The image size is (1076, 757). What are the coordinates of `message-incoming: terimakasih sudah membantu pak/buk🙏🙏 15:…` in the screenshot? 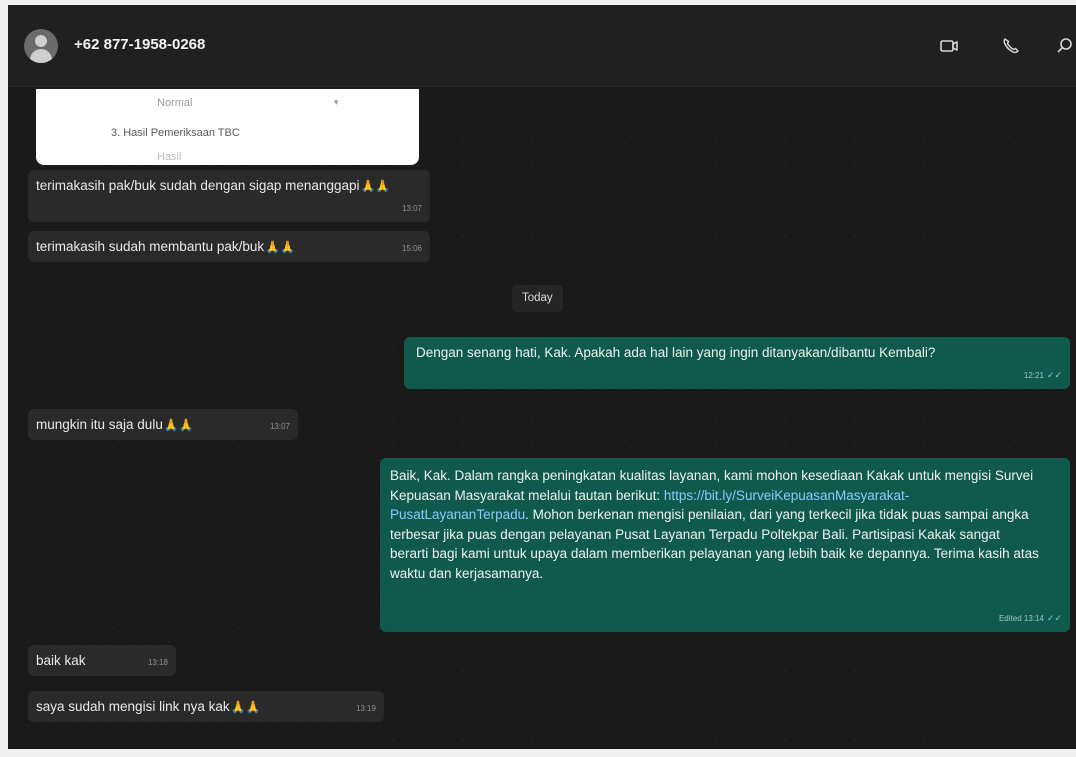 It's located at (229, 246).